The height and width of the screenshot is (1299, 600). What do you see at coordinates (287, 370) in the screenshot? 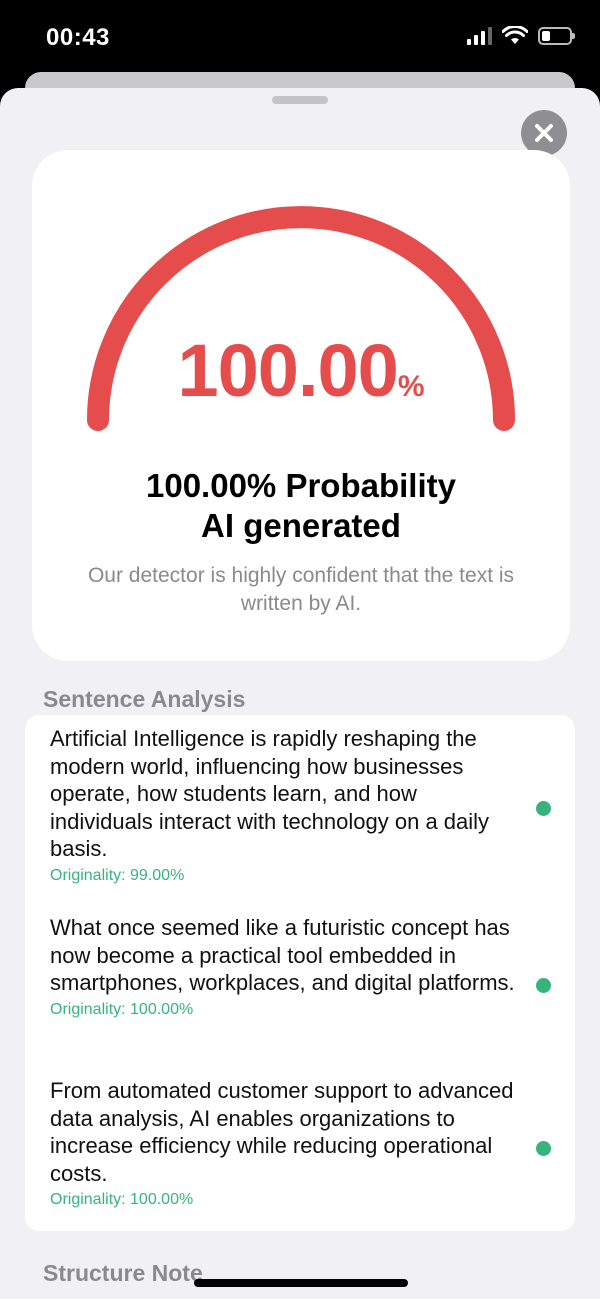
I see `percent-value: 100.00` at bounding box center [287, 370].